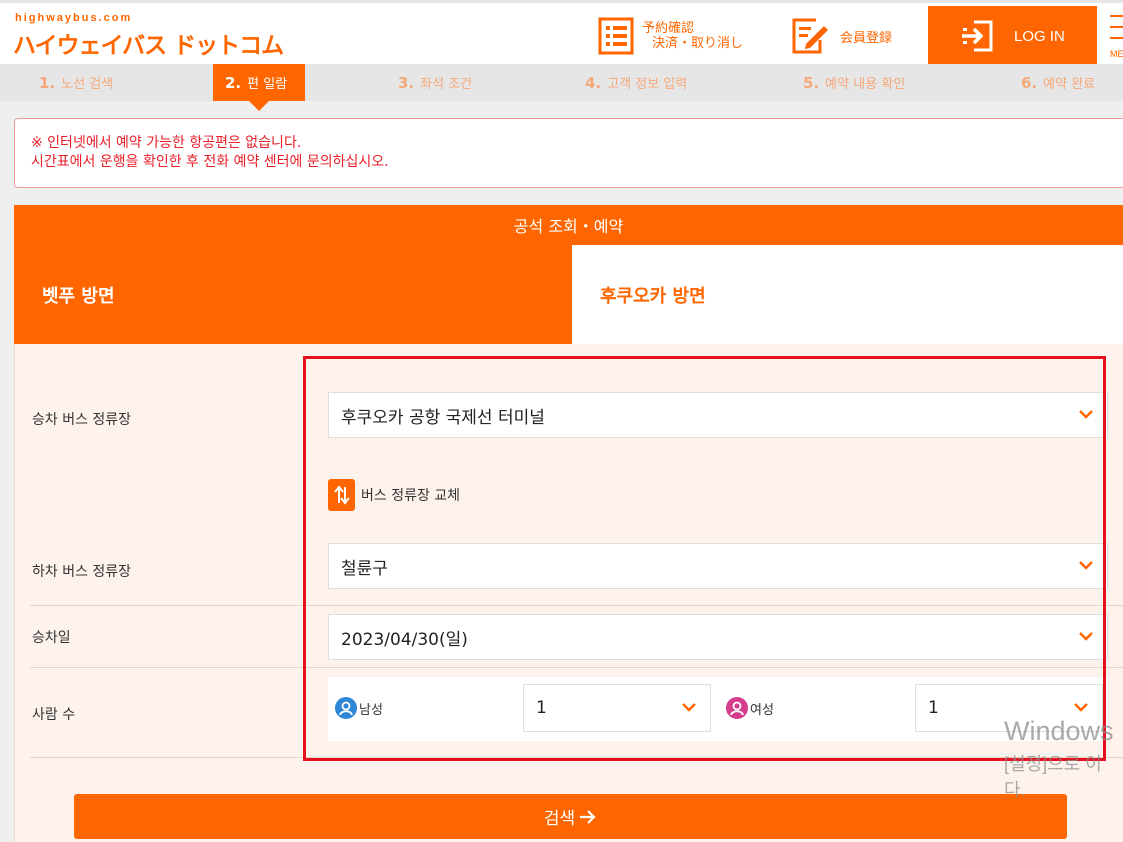  I want to click on reservation-check-label: 予約確認, so click(668, 28).